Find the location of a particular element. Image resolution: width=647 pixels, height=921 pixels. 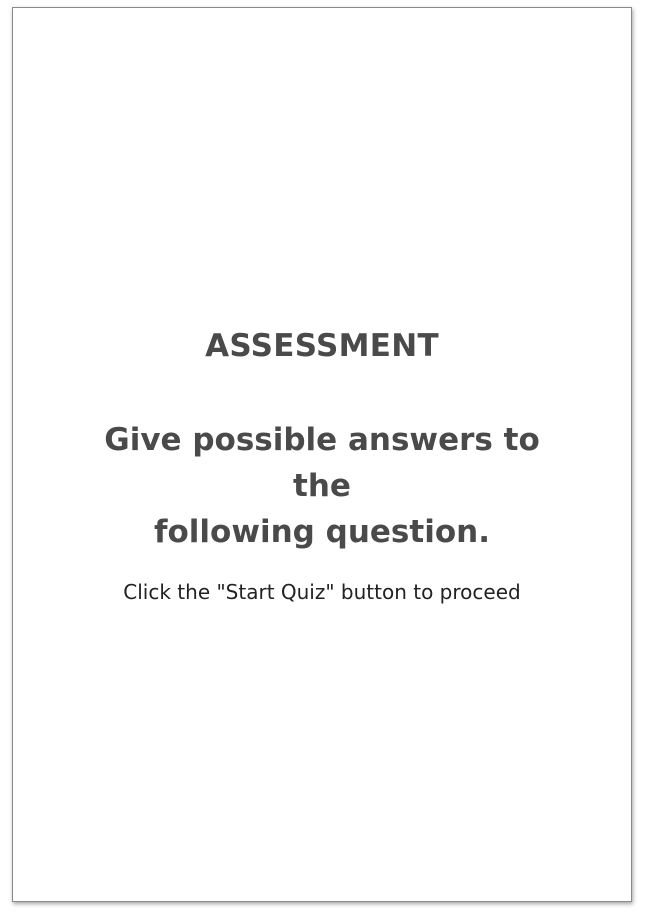

question-line-1: Give possible answers to the is located at coordinates (322, 463).